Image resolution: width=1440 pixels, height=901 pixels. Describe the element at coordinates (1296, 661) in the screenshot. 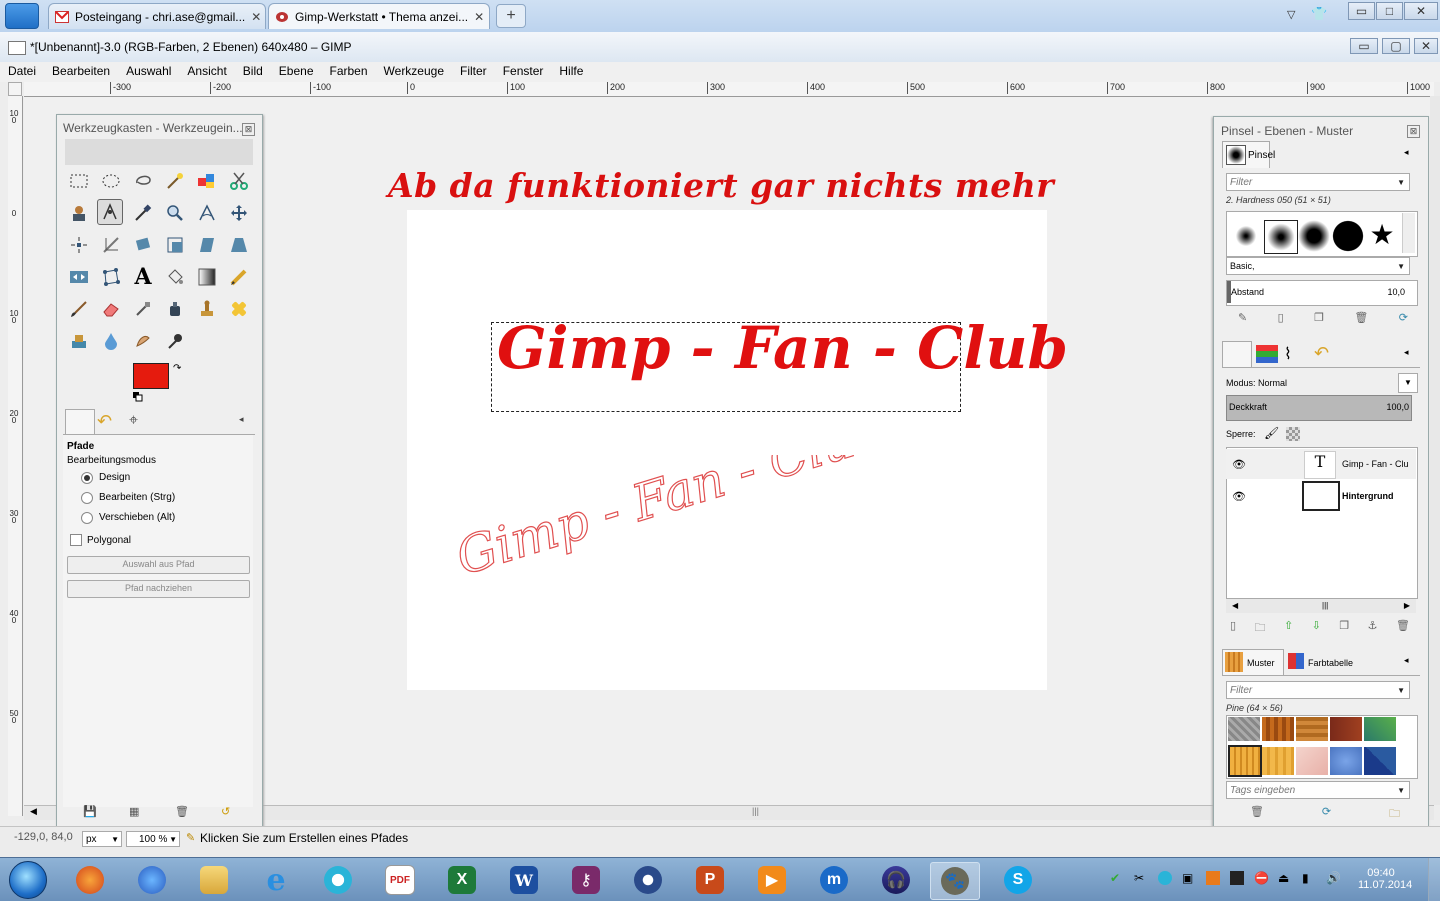

I see `palette-tab-icon` at that location.